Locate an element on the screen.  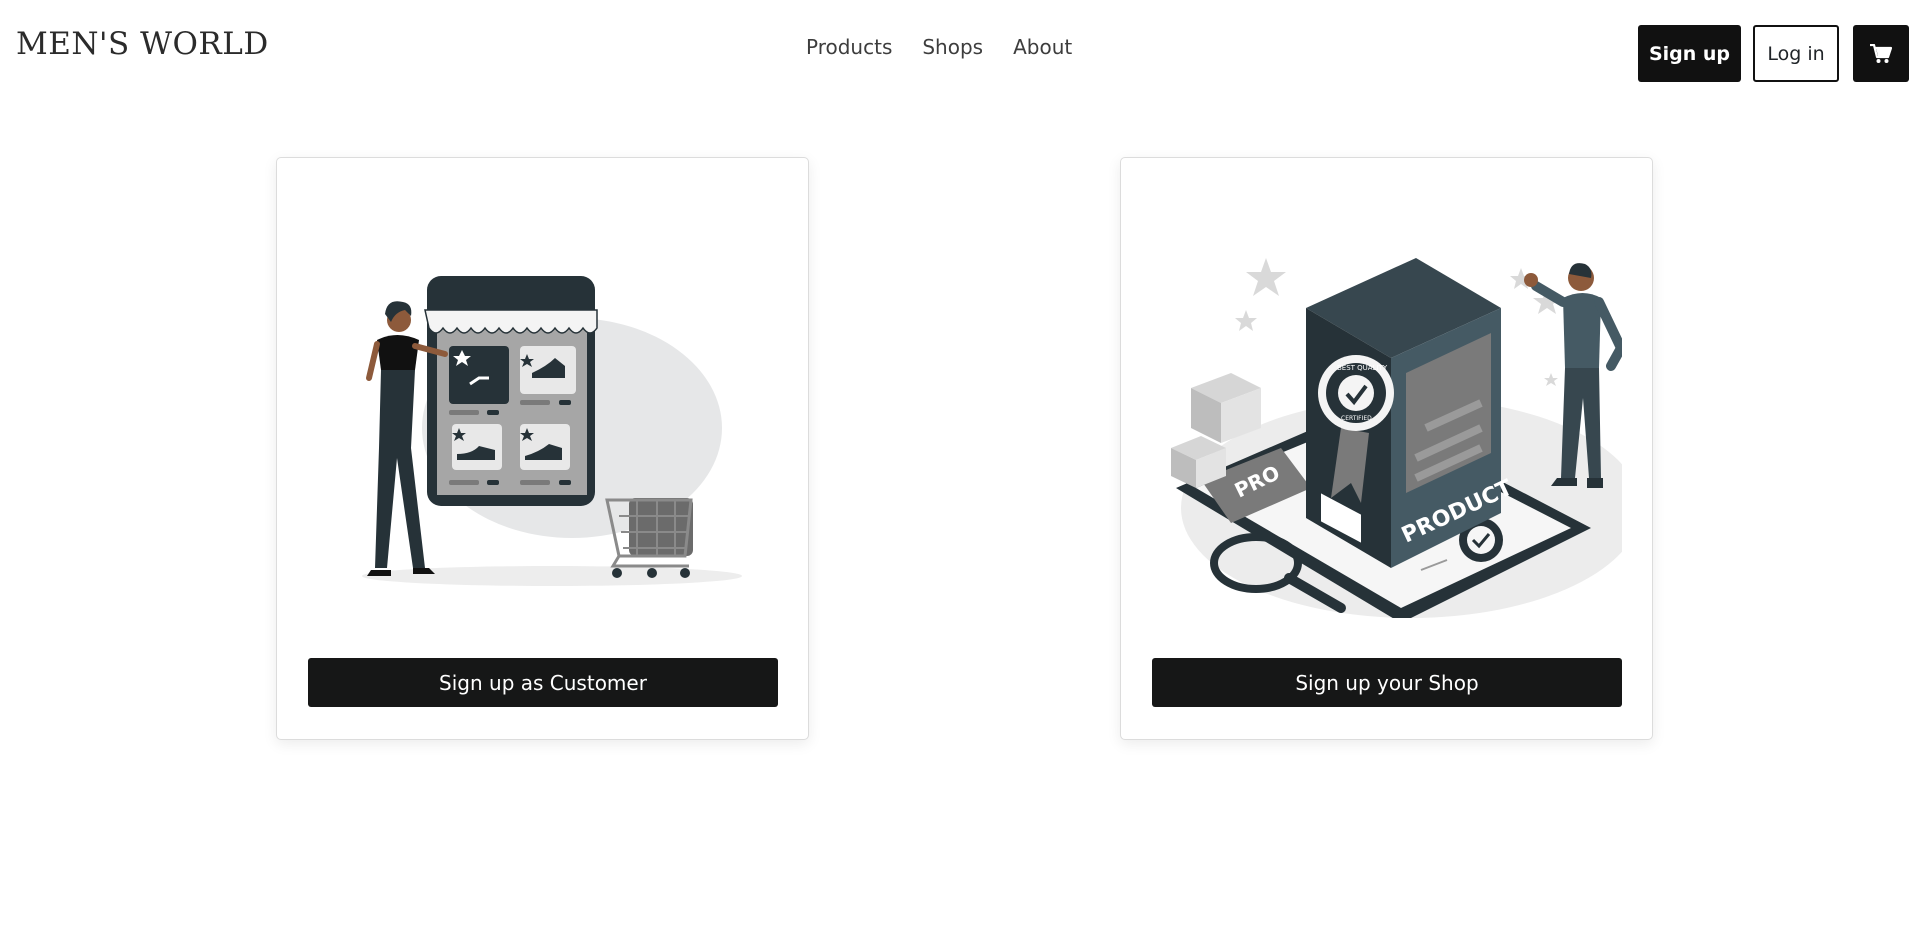
signup-customer-button: Sign up as Customer is located at coordinates (543, 682).